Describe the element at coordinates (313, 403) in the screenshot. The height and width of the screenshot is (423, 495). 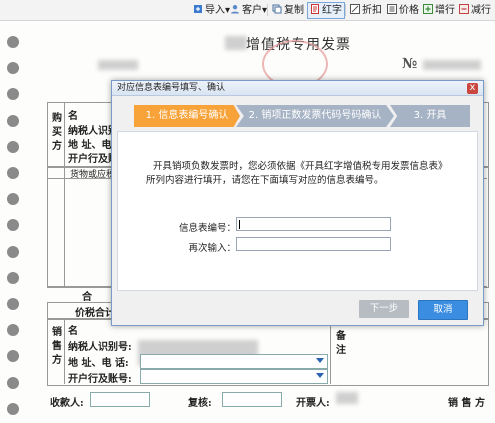
I see `drawer-label: 开票人:` at that location.